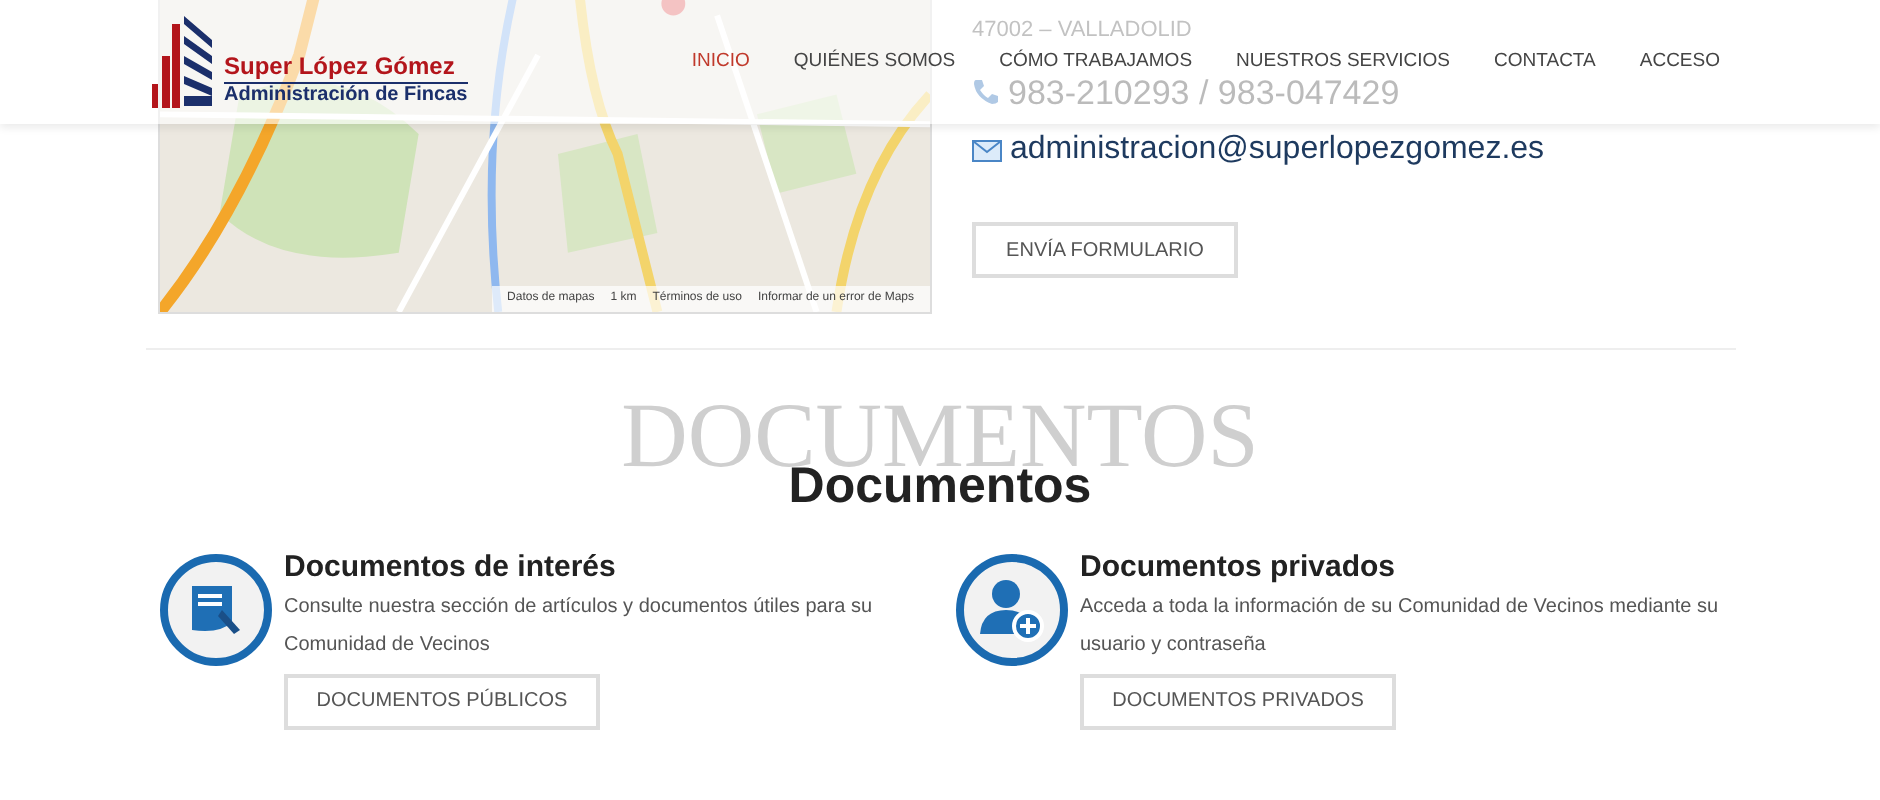  Describe the element at coordinates (442, 701) in the screenshot. I see `documents-button: DOCUMENTOS PÚBLICOS` at that location.